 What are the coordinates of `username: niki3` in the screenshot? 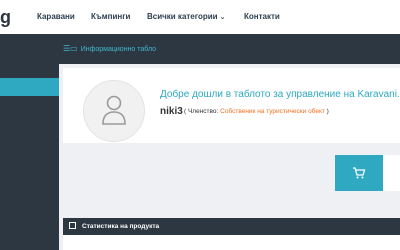 It's located at (171, 111).